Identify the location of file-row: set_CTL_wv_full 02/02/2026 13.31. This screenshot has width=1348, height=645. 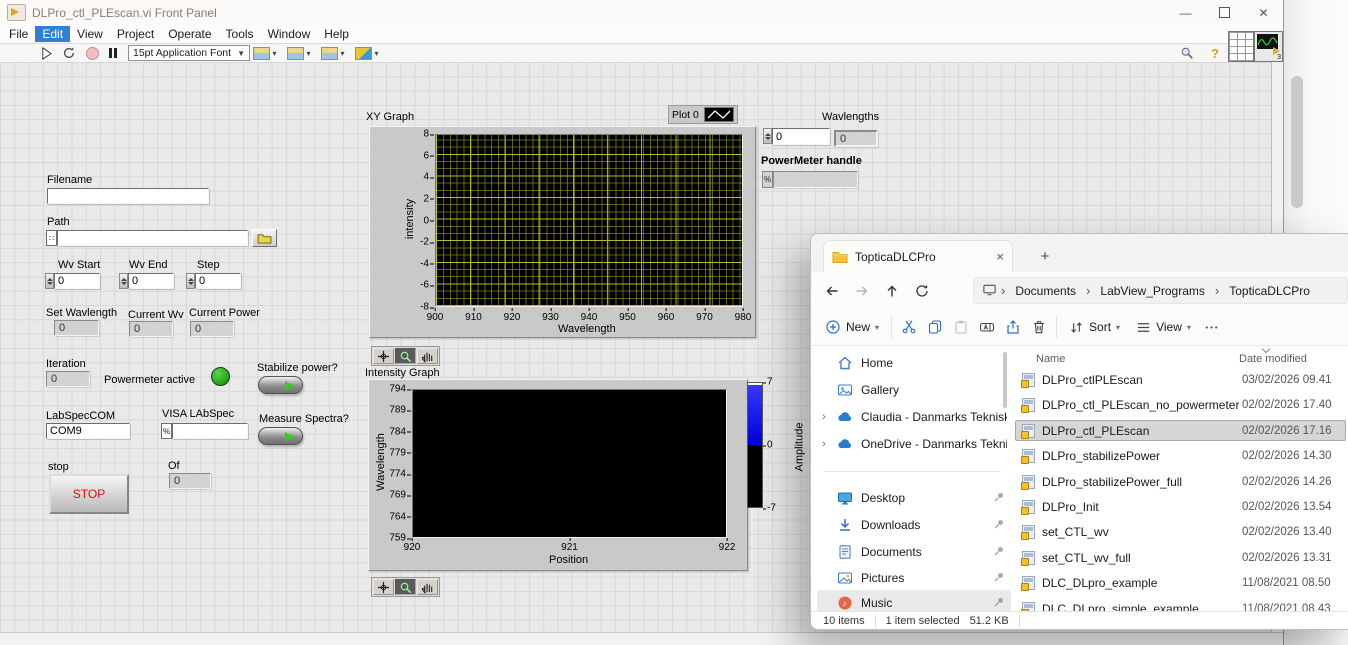
(1180, 557).